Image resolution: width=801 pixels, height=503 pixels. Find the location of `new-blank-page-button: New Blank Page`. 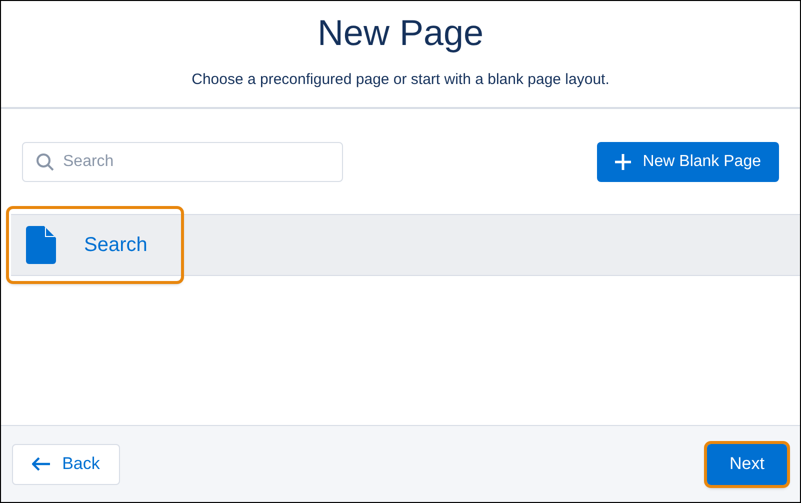

new-blank-page-button: New Blank Page is located at coordinates (687, 162).